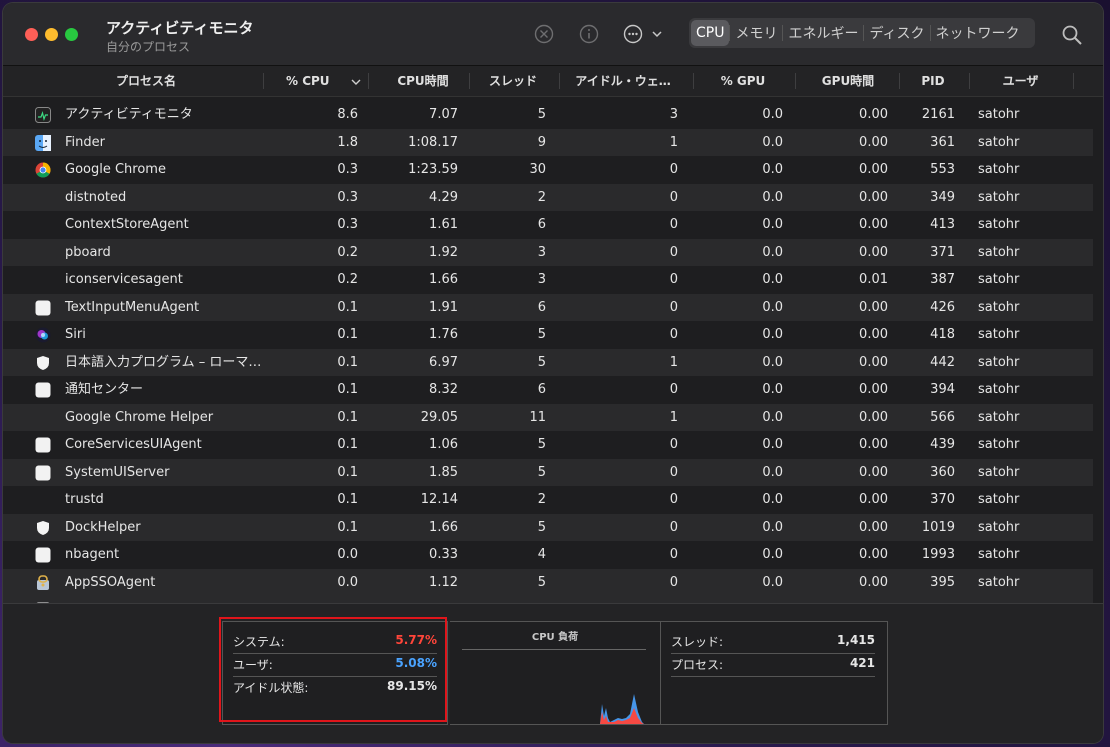 The height and width of the screenshot is (747, 1110). Describe the element at coordinates (416, 663) in the screenshot. I see `user-value: 5.08%` at that location.